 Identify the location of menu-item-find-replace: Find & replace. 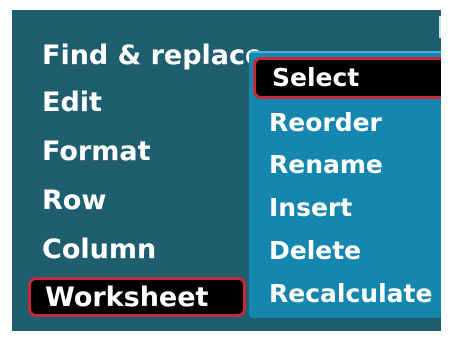
(152, 56).